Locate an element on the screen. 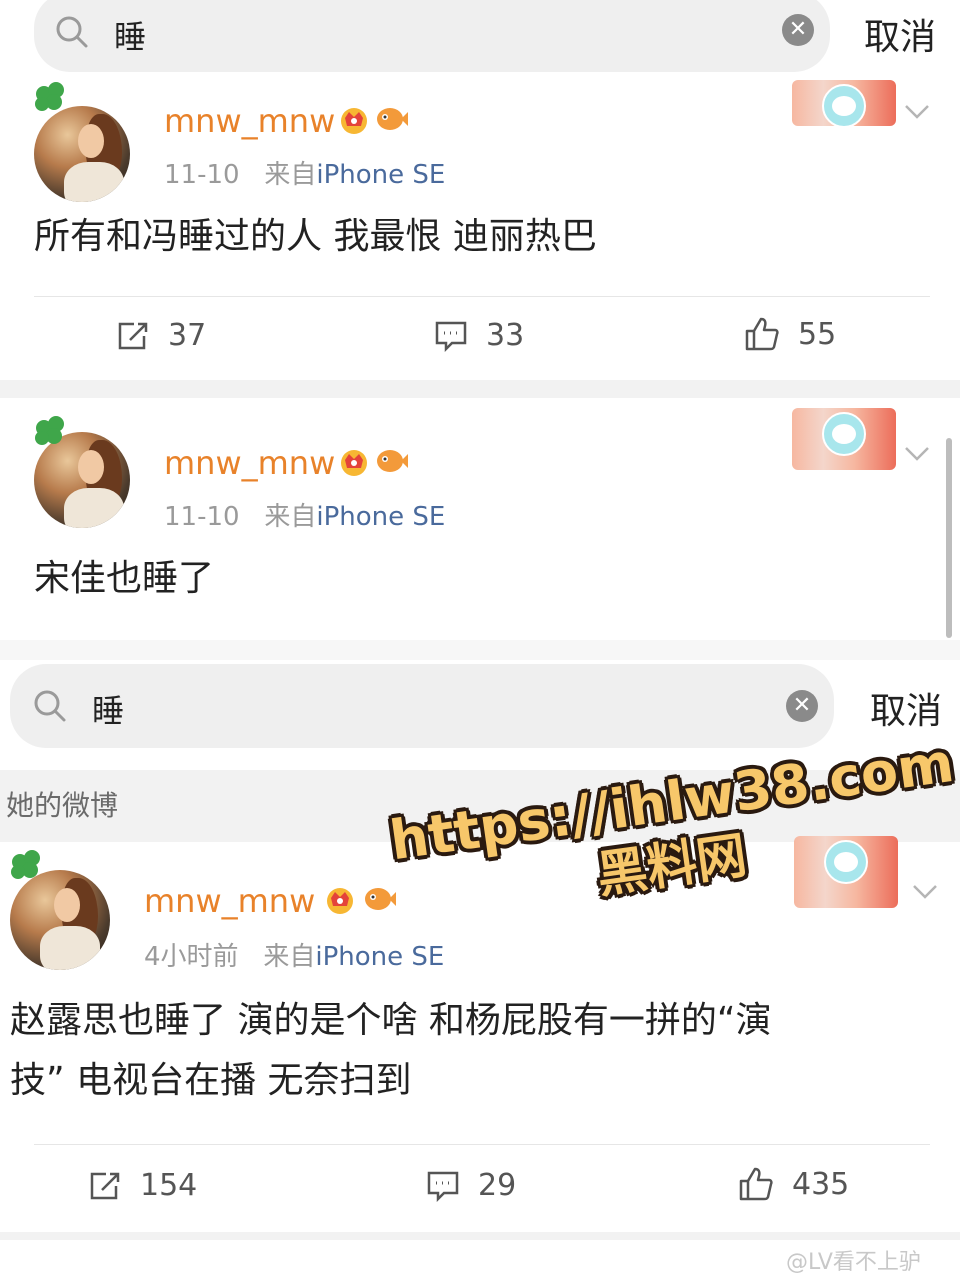  comment-count: 29 is located at coordinates (497, 1185).